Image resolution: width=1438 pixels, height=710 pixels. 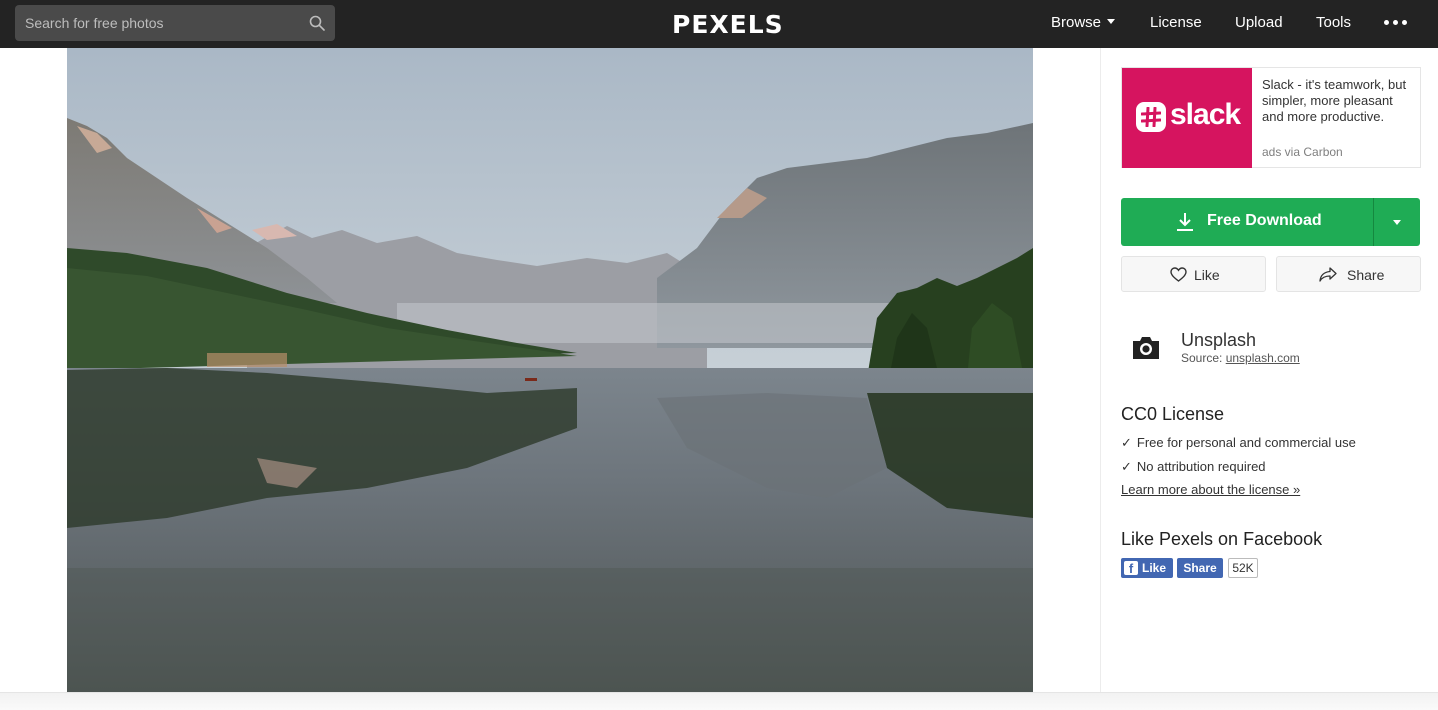 What do you see at coordinates (1302, 152) in the screenshot?
I see `ad-attribution: ads via Carbon` at bounding box center [1302, 152].